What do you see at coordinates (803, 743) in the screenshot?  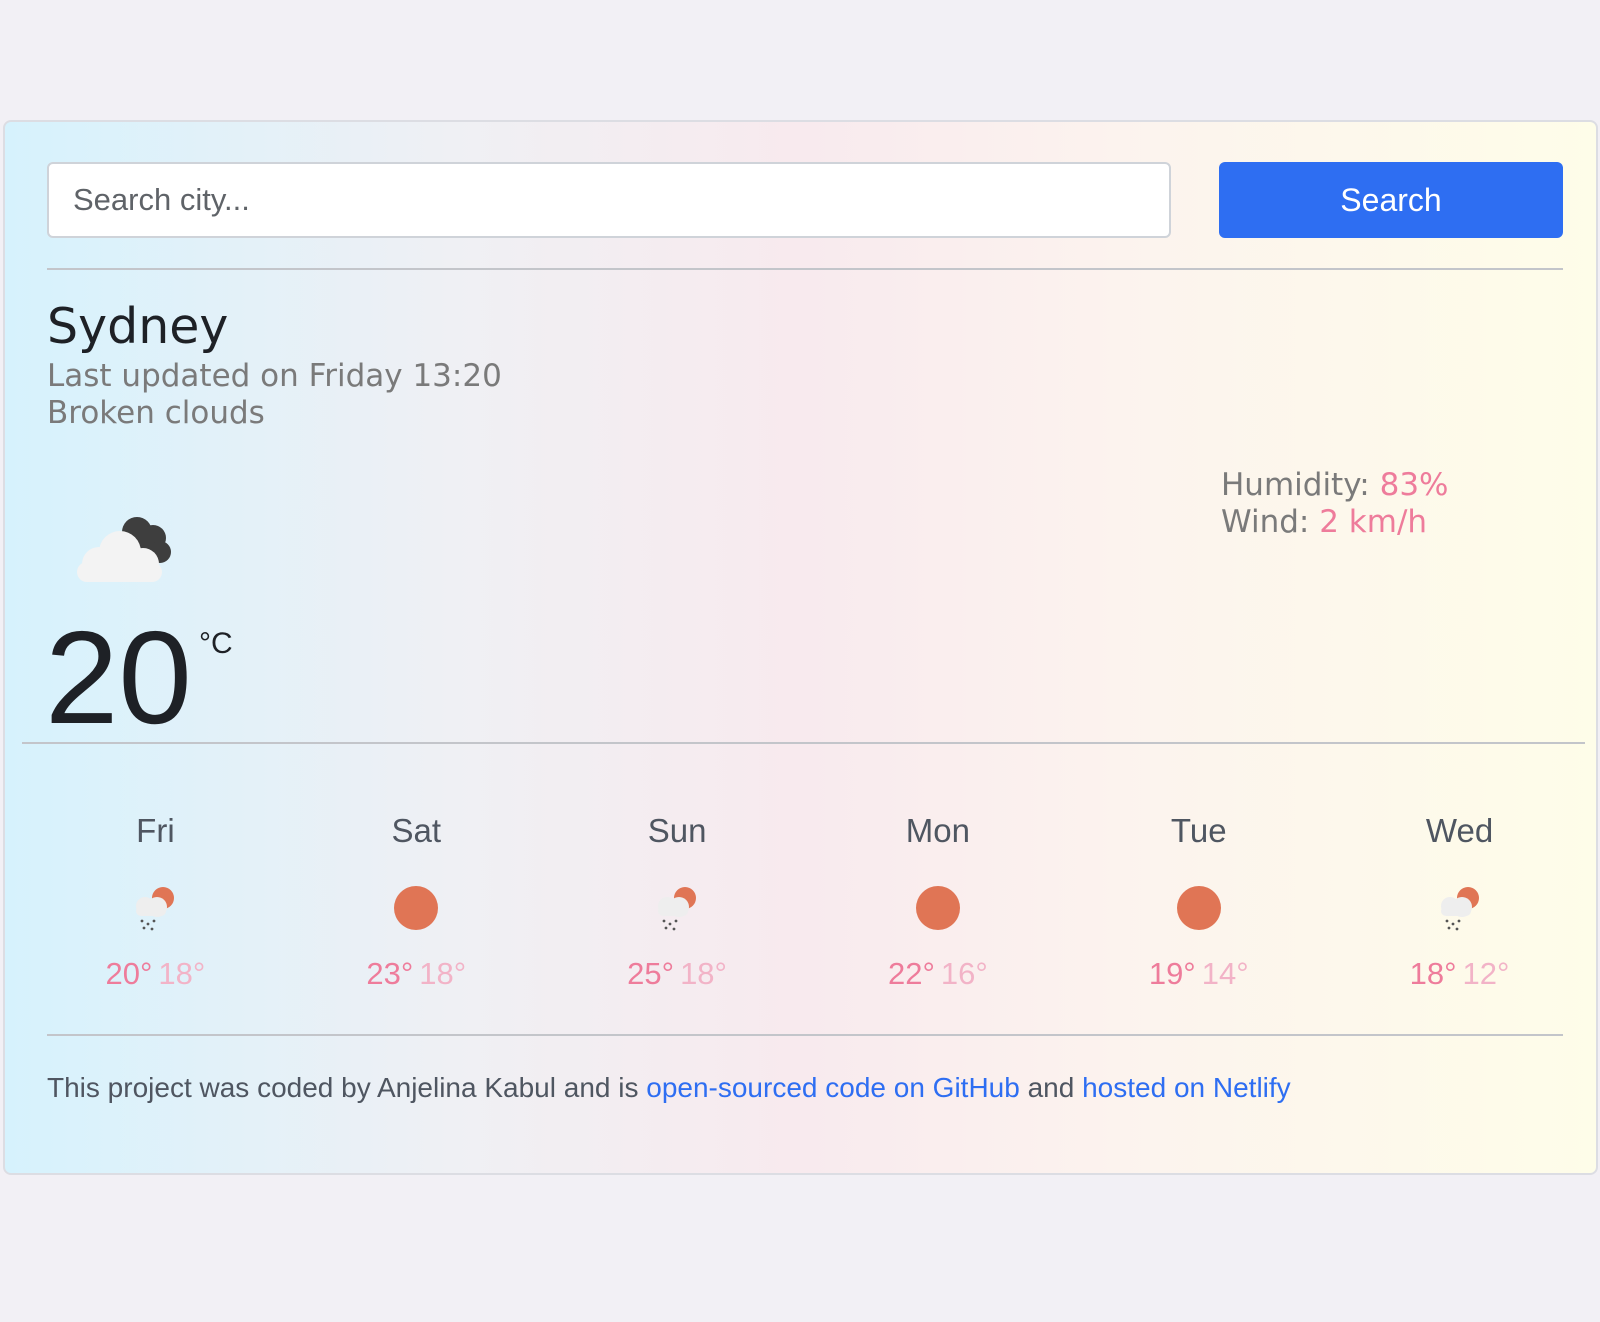 I see `divider-middle` at bounding box center [803, 743].